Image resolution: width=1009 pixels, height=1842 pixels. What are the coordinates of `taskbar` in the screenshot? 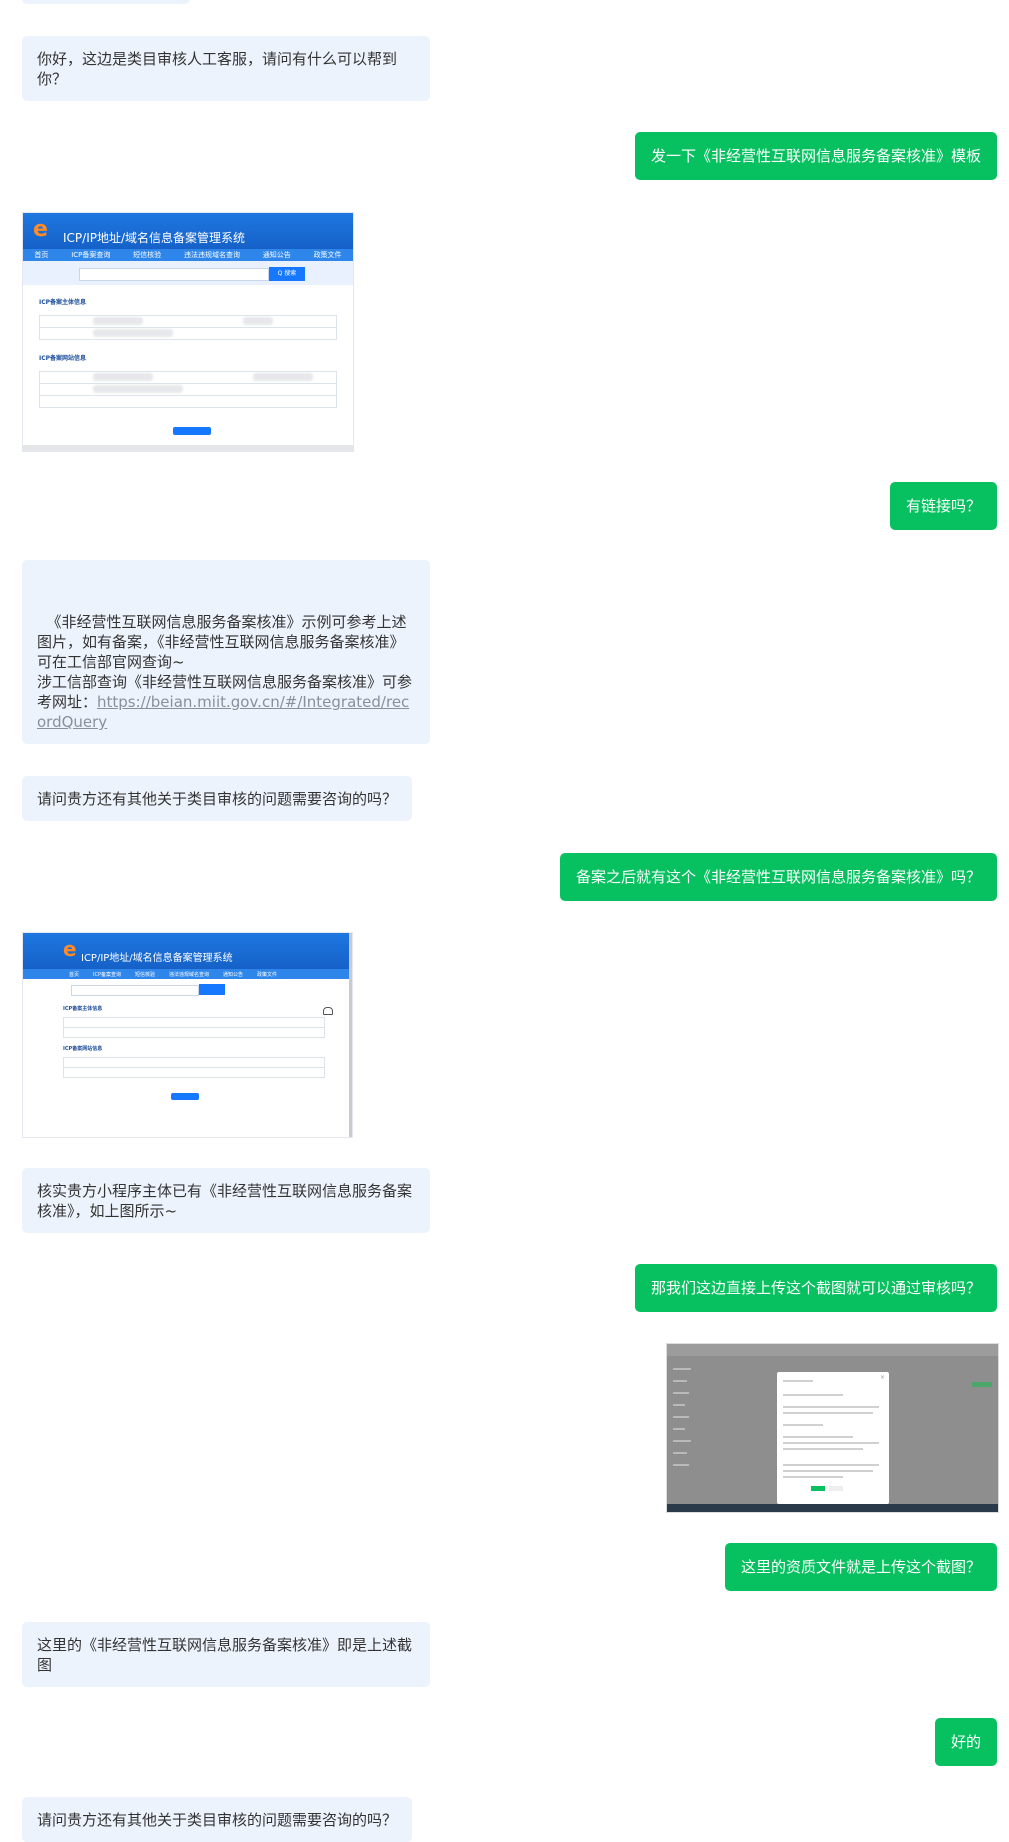 It's located at (832, 1508).